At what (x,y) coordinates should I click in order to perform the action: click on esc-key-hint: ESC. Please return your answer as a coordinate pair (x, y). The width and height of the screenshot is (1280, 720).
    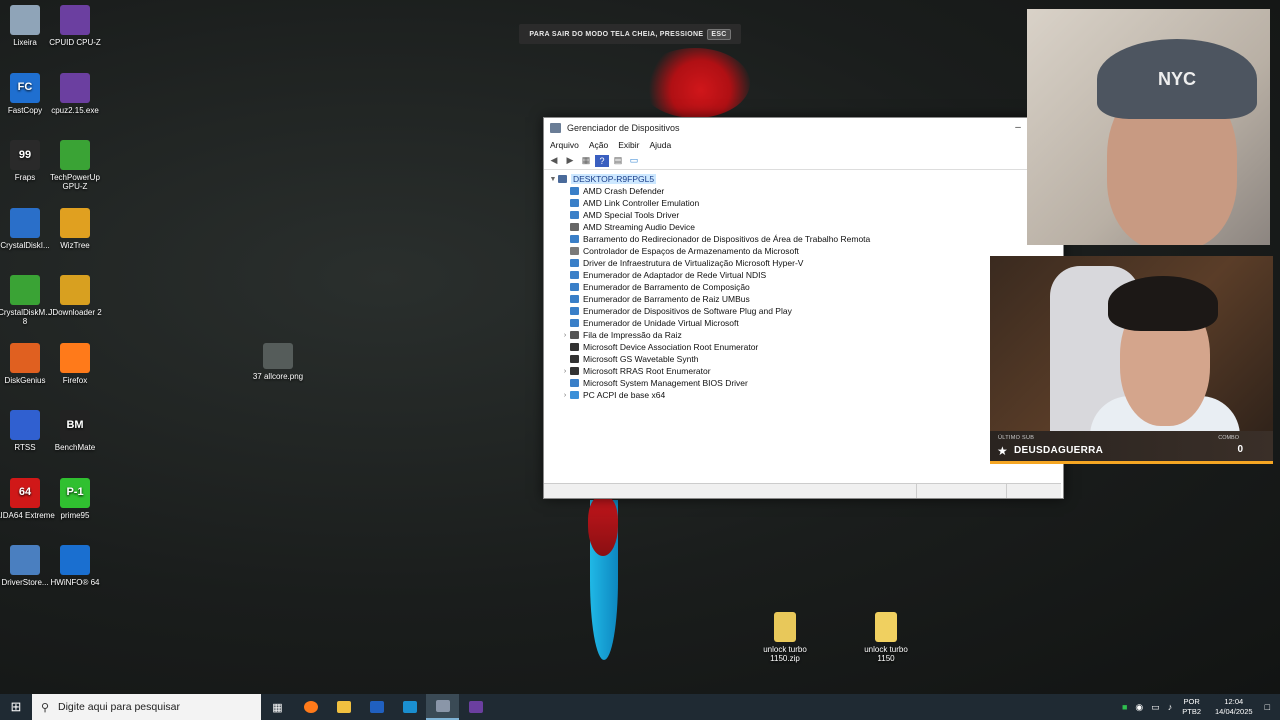
    Looking at the image, I should click on (719, 34).